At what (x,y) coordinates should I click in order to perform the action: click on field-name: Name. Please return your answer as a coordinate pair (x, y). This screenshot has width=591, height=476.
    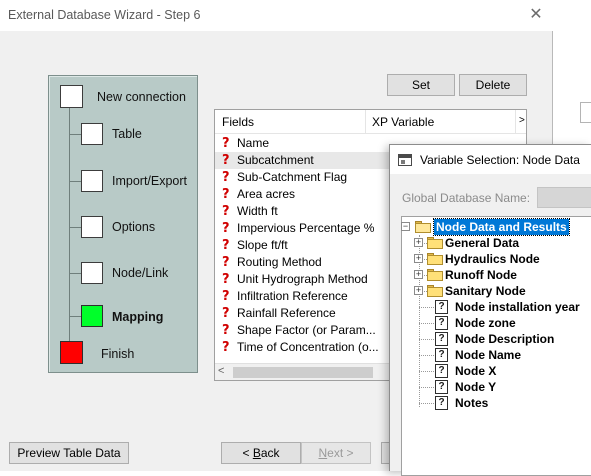
    Looking at the image, I should click on (253, 143).